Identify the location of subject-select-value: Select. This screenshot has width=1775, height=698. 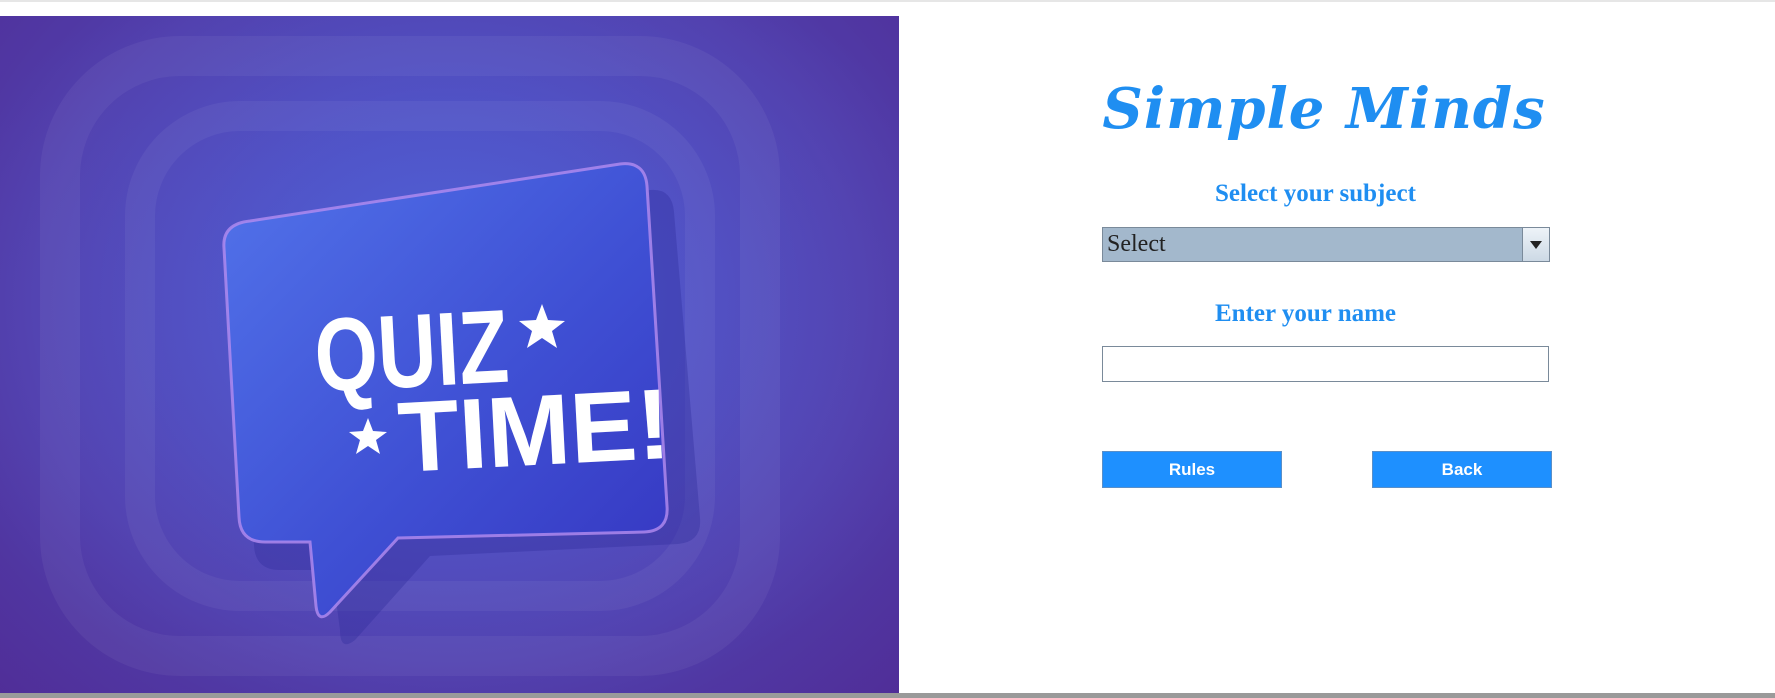
(1136, 244).